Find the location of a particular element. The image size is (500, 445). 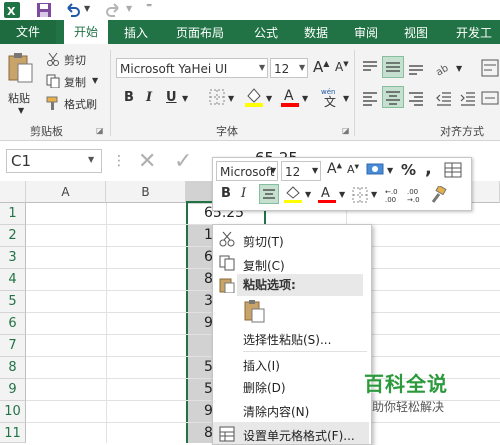

row-header-2: 2 is located at coordinates (13, 236).